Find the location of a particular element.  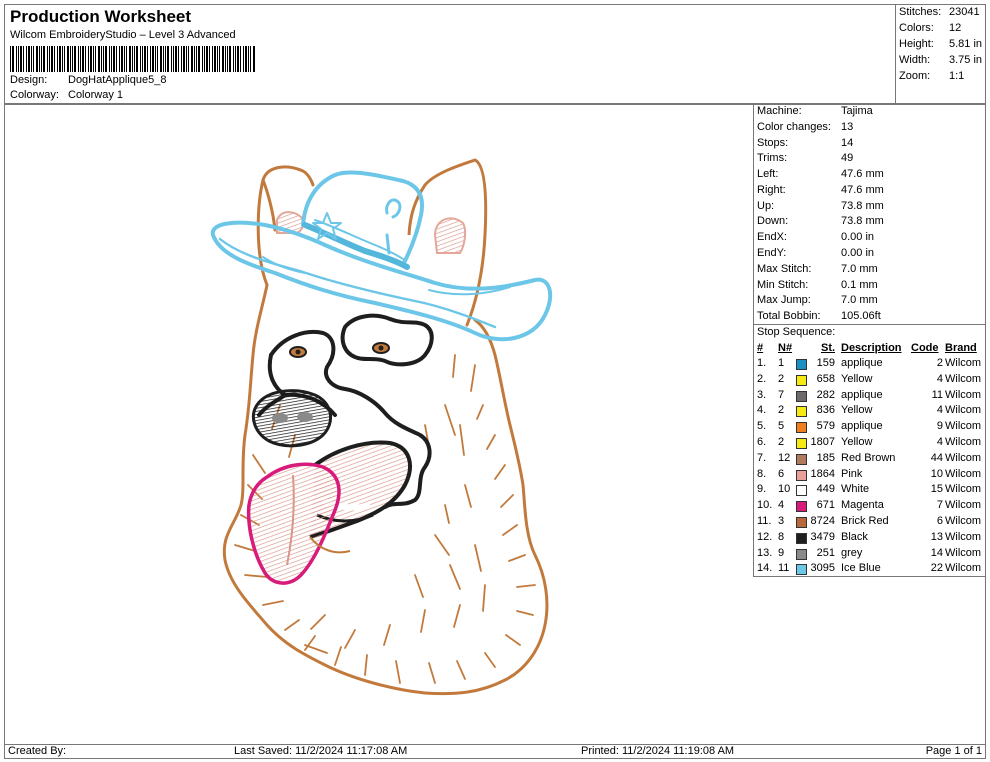

info-up: Up: 73.8 mm is located at coordinates (820, 206).